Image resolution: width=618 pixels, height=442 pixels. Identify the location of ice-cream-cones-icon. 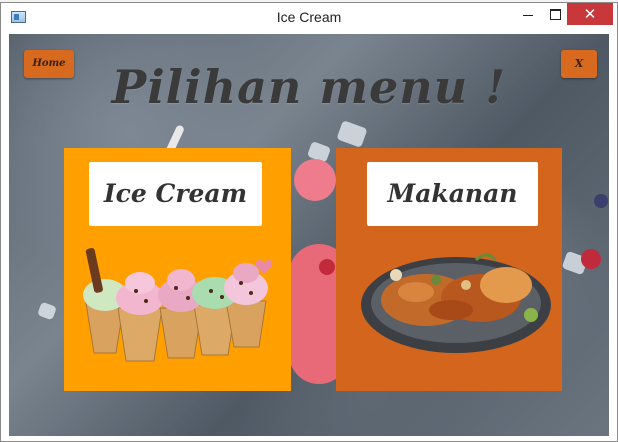
(178, 305).